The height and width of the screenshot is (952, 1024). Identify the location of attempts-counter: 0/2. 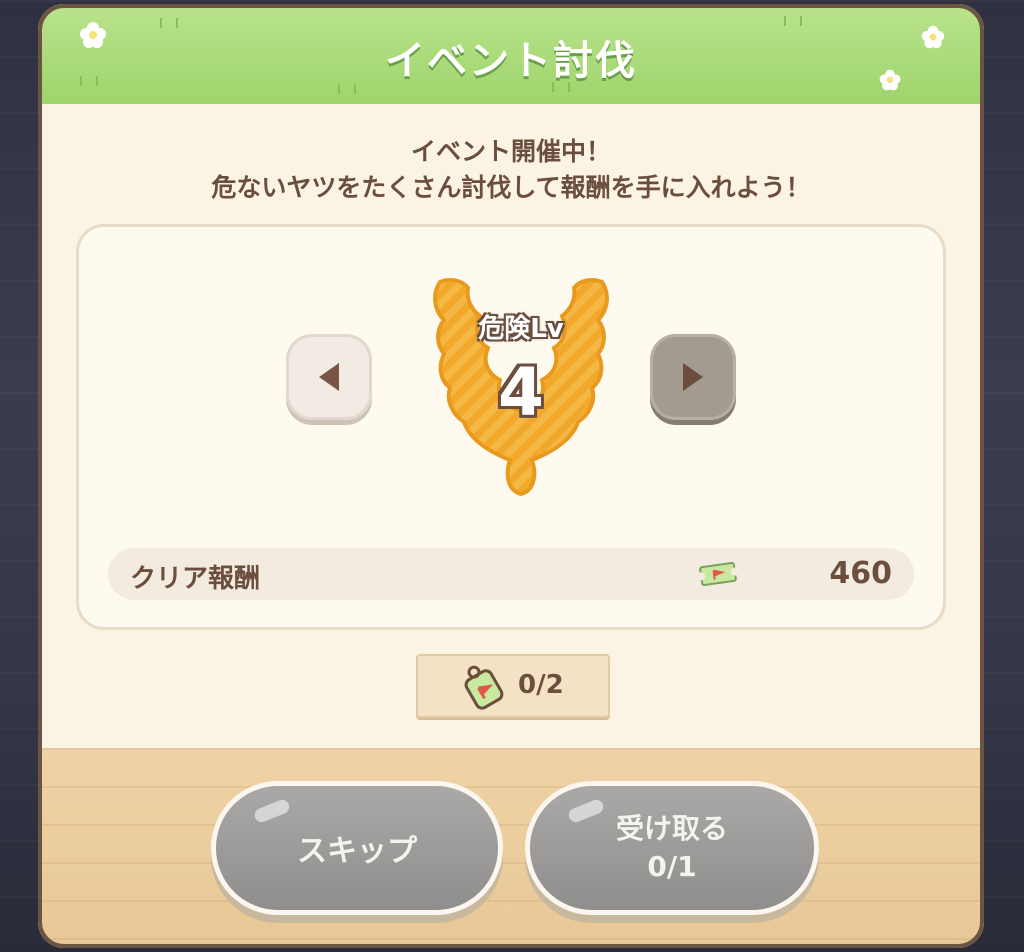
(513, 686).